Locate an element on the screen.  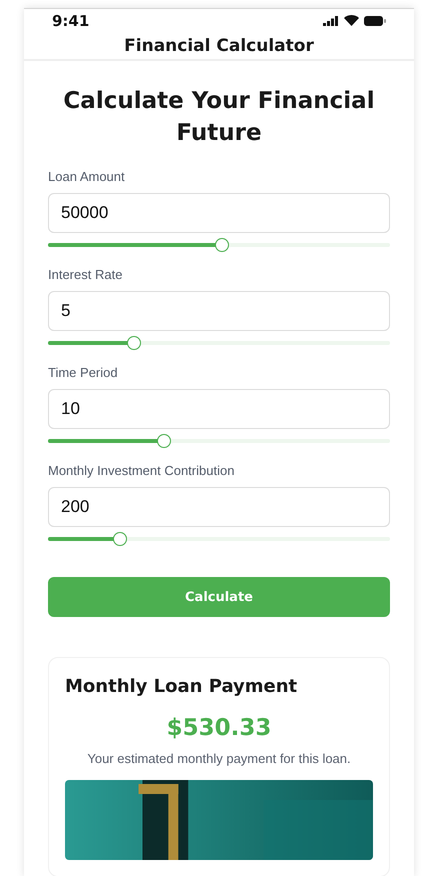
input-field: 10 is located at coordinates (219, 409).